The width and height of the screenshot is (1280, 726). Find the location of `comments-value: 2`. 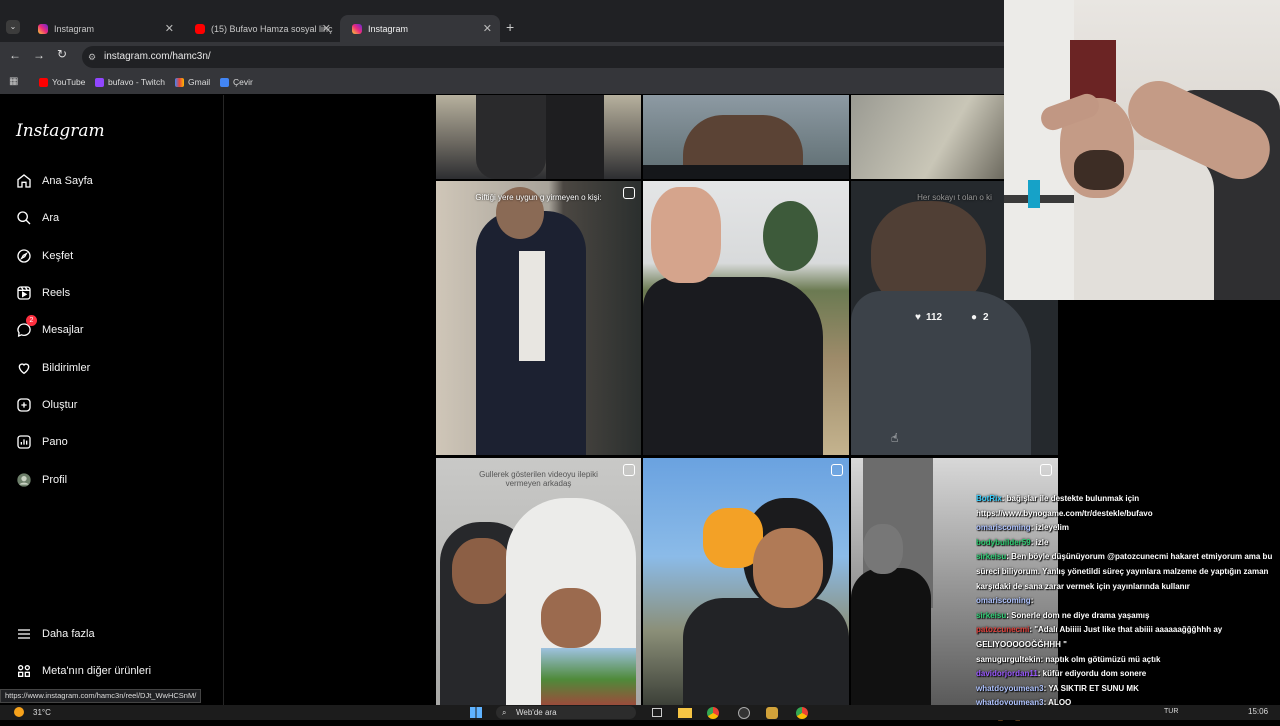

comments-value: 2 is located at coordinates (986, 317).